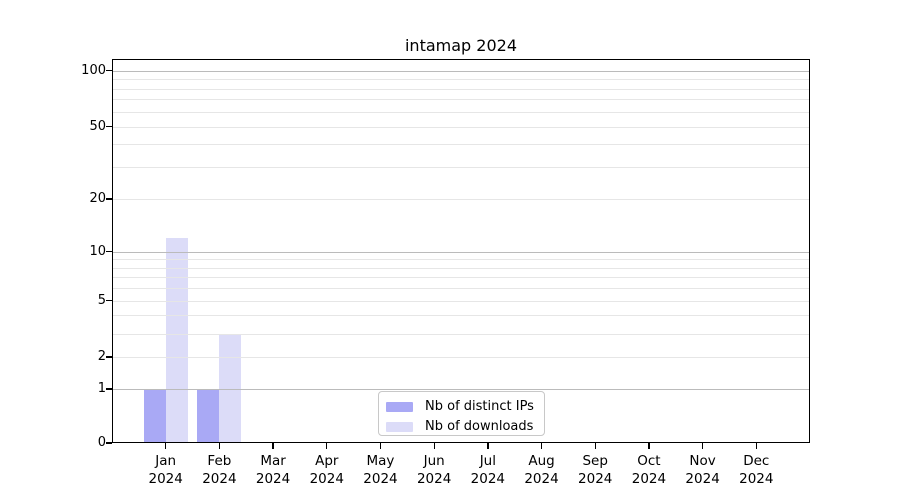 The height and width of the screenshot is (500, 900). Describe the element at coordinates (97, 126) in the screenshot. I see `y-tick-label: 50` at that location.